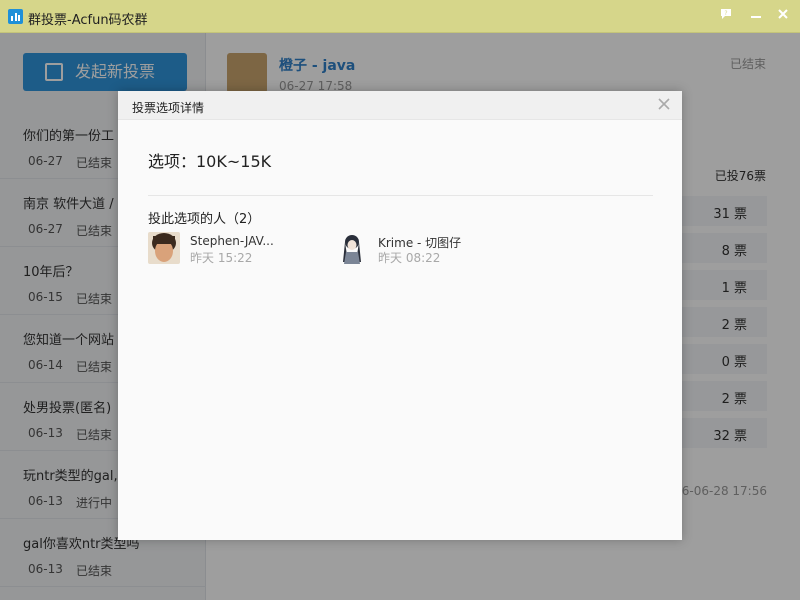 The width and height of the screenshot is (800, 600). I want to click on close-dialog-button, so click(664, 105).